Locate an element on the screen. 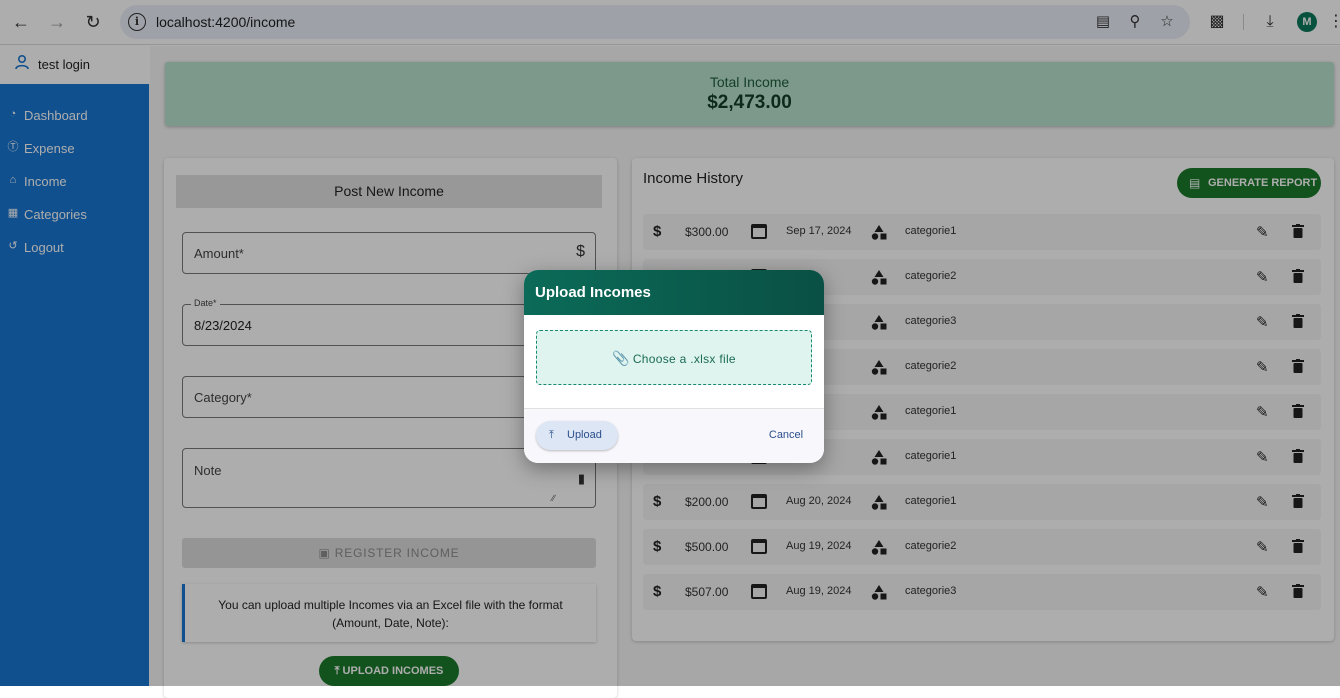  upload-icon: ⤒ is located at coordinates (551, 435).